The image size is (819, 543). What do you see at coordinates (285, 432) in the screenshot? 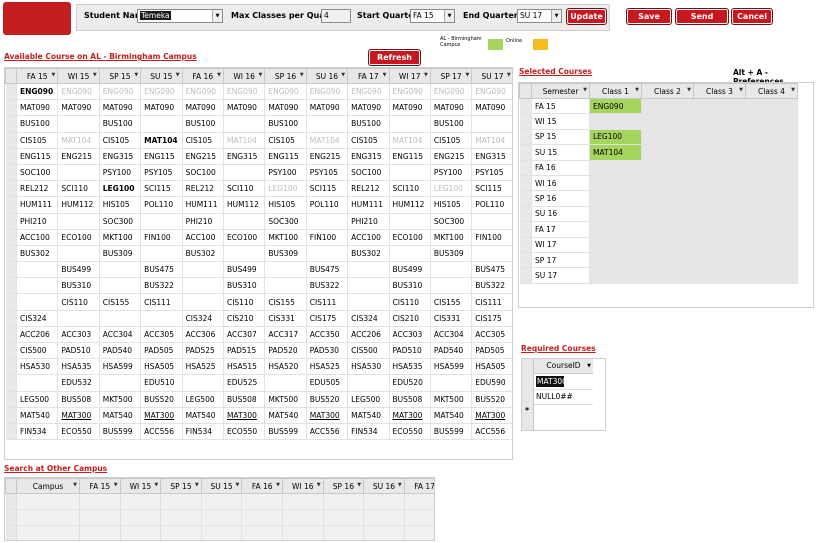
I see `course-cell: BUS599` at bounding box center [285, 432].